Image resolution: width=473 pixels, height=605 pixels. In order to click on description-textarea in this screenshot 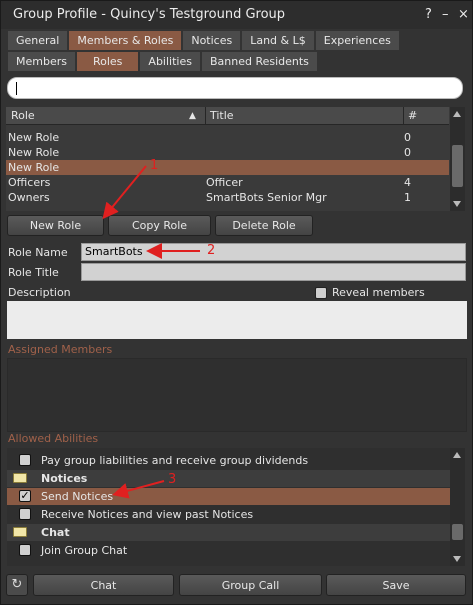, I will do `click(237, 320)`.